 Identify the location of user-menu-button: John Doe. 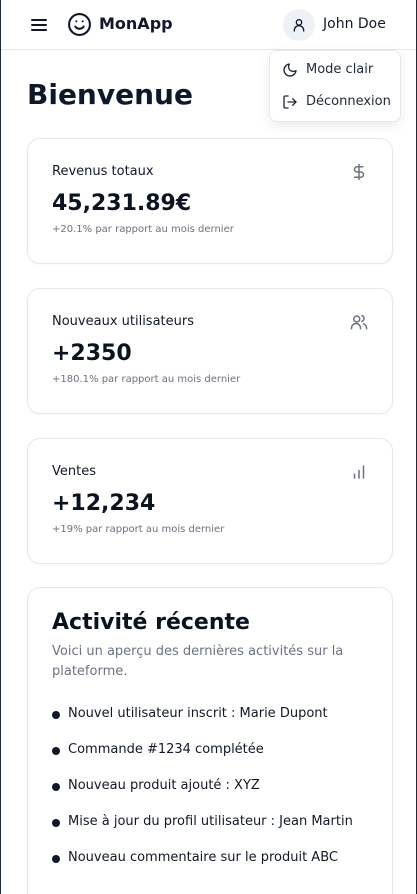
(343, 25).